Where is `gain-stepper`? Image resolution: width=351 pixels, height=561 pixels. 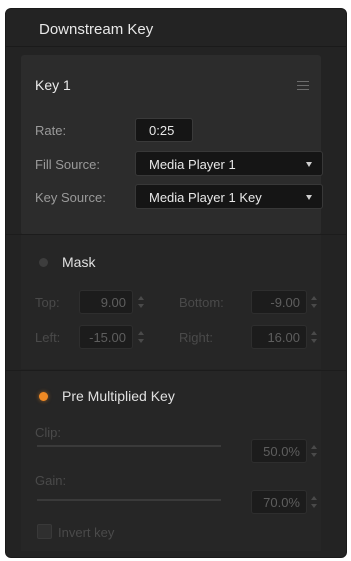
gain-stepper is located at coordinates (313, 502).